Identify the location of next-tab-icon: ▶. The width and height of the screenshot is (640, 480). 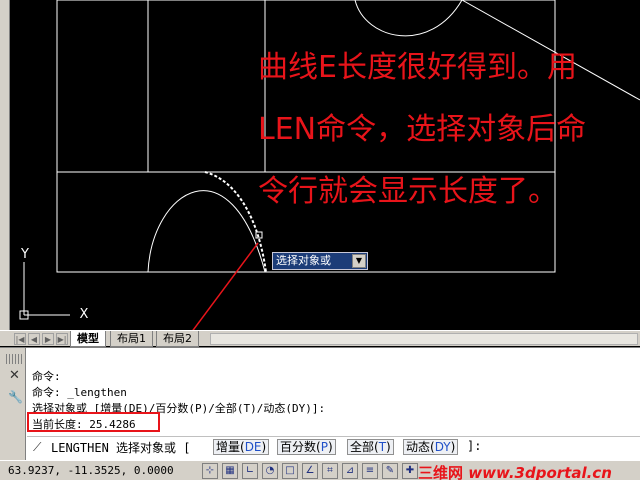
(48, 339).